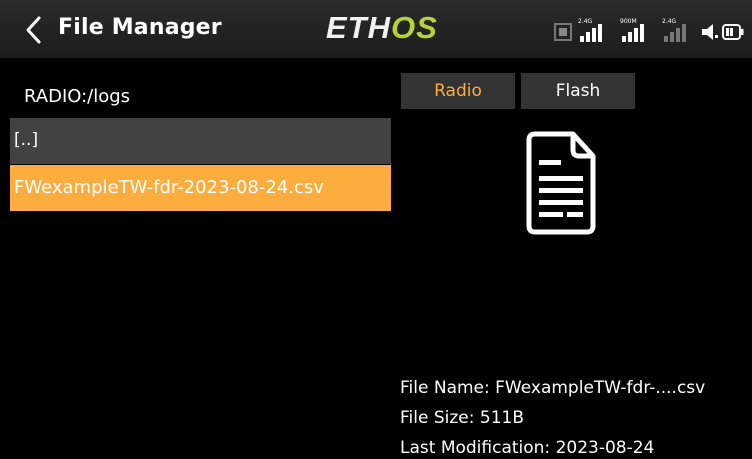  I want to click on speaker-icon, so click(710, 32).